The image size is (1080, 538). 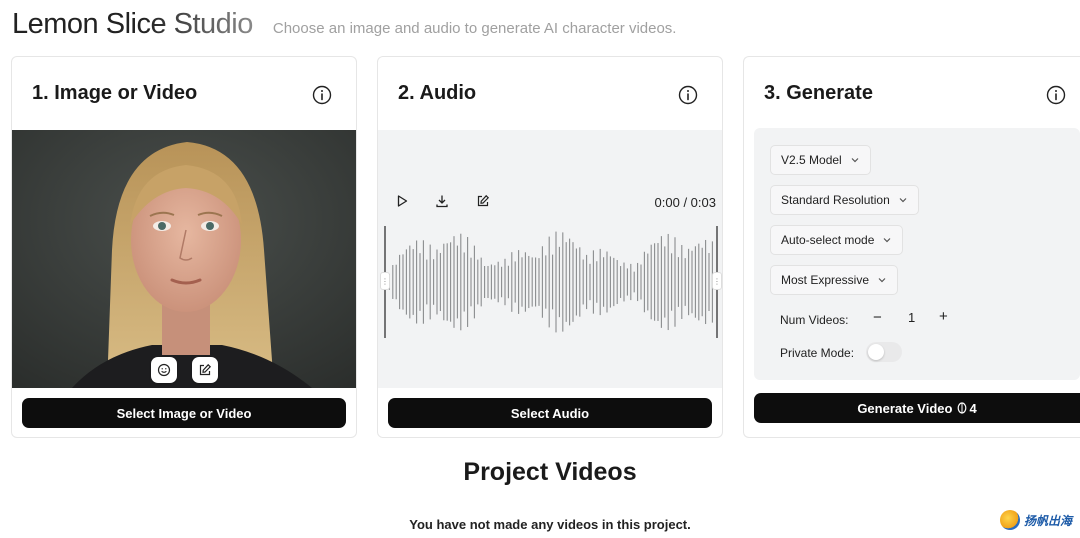 What do you see at coordinates (905, 408) in the screenshot?
I see `generate-video-label: Generate Video` at bounding box center [905, 408].